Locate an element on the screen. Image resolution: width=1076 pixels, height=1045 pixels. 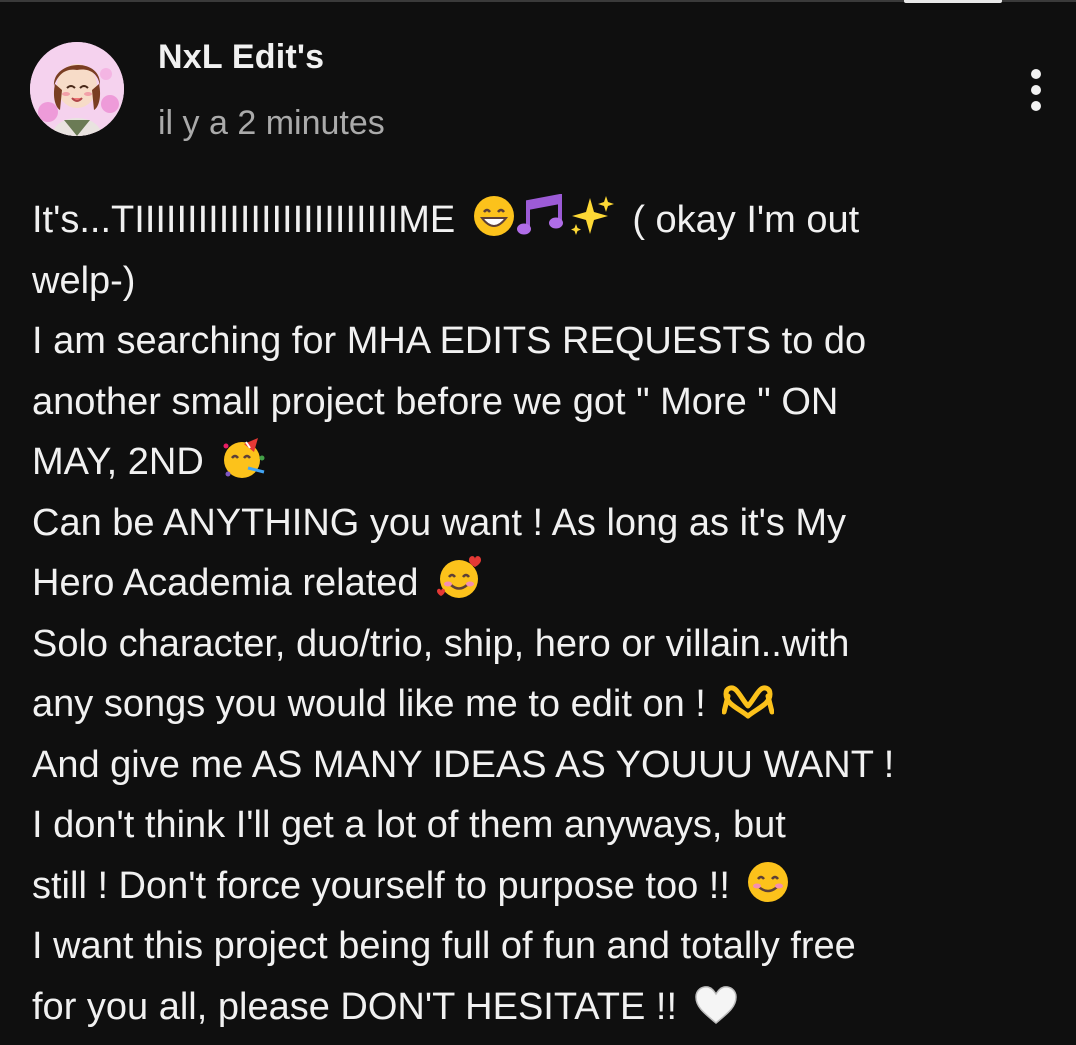
comment-line-text: MAY, 2ND is located at coordinates (118, 462).